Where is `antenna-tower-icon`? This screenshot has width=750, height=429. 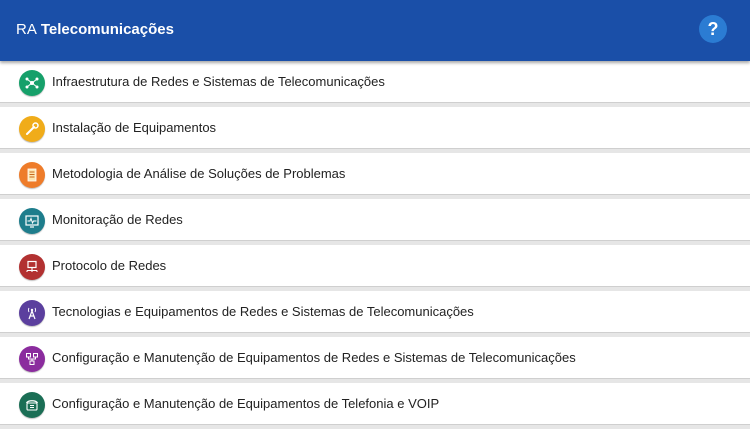 antenna-tower-icon is located at coordinates (32, 313).